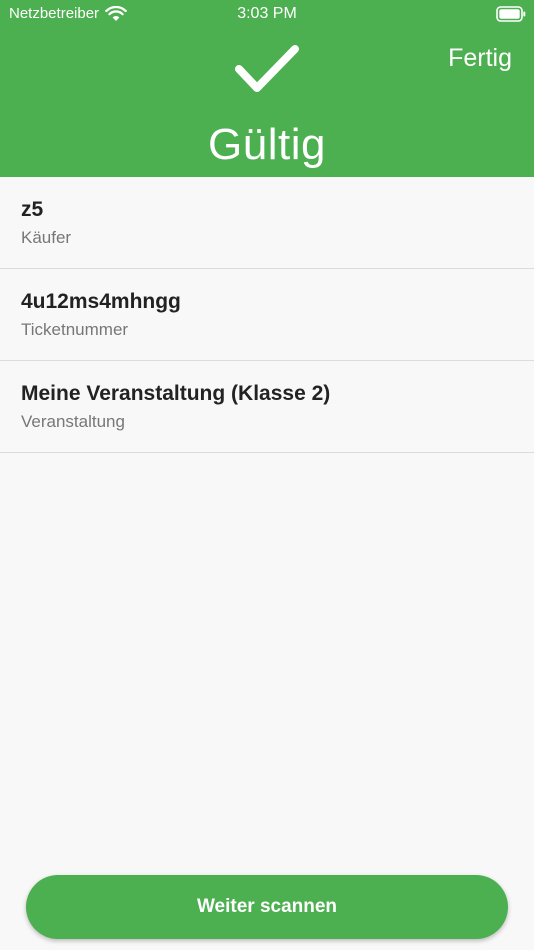 Image resolution: width=534 pixels, height=950 pixels. Describe the element at coordinates (267, 144) in the screenshot. I see `validity-status: Gültig` at that location.